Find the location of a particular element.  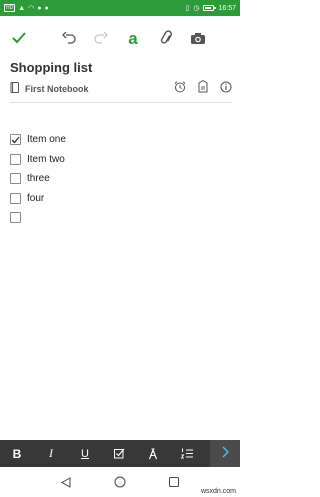

format-toolbar: B I U is located at coordinates (120, 453).